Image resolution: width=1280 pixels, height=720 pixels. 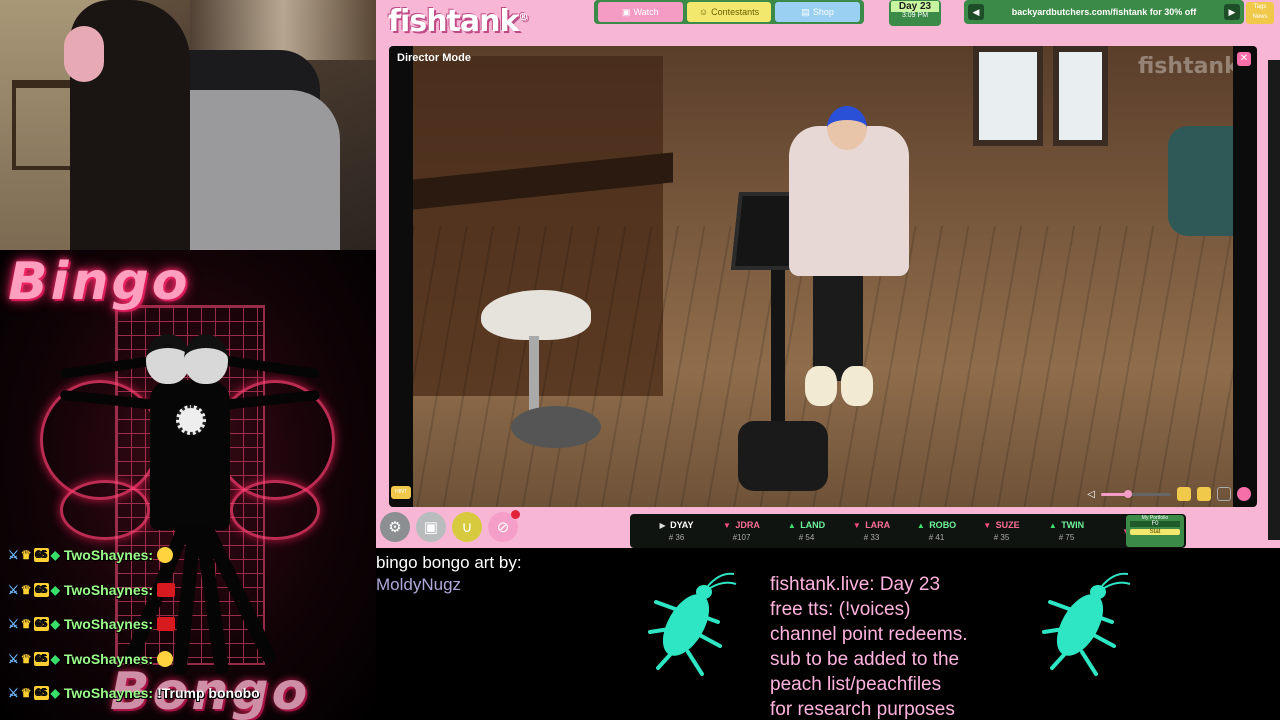 What do you see at coordinates (1155, 524) in the screenshot?
I see `portfolio-value: F0` at bounding box center [1155, 524].